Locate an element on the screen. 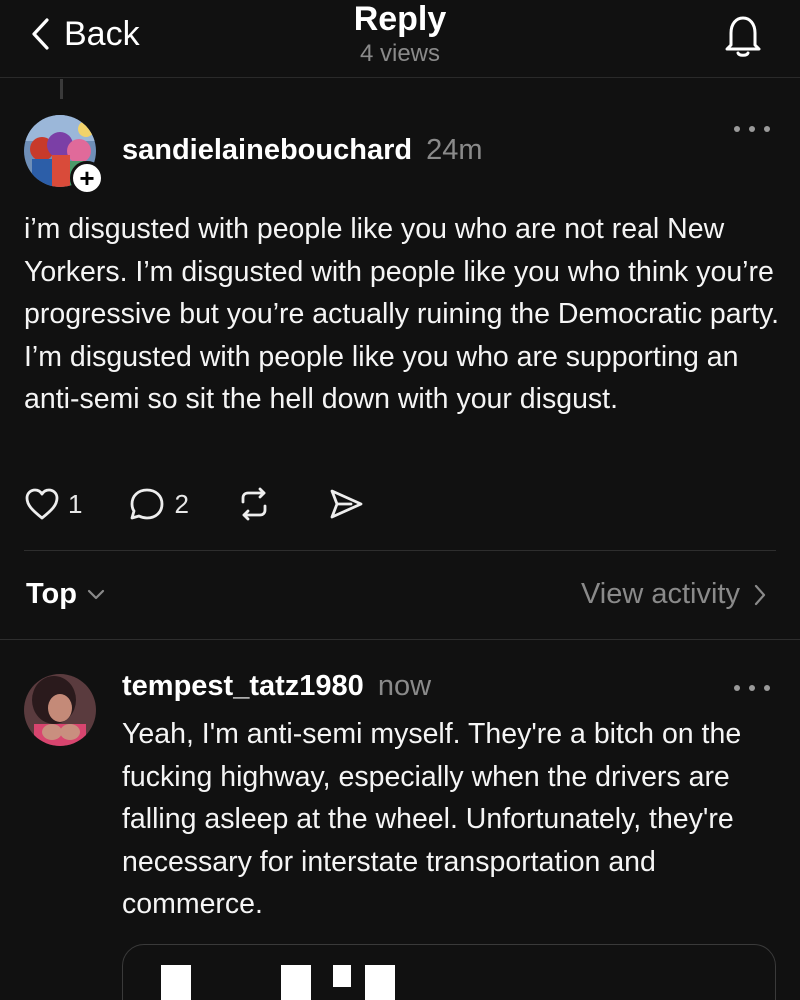 Image resolution: width=800 pixels, height=1000 pixels. follow-button: + is located at coordinates (87, 178).